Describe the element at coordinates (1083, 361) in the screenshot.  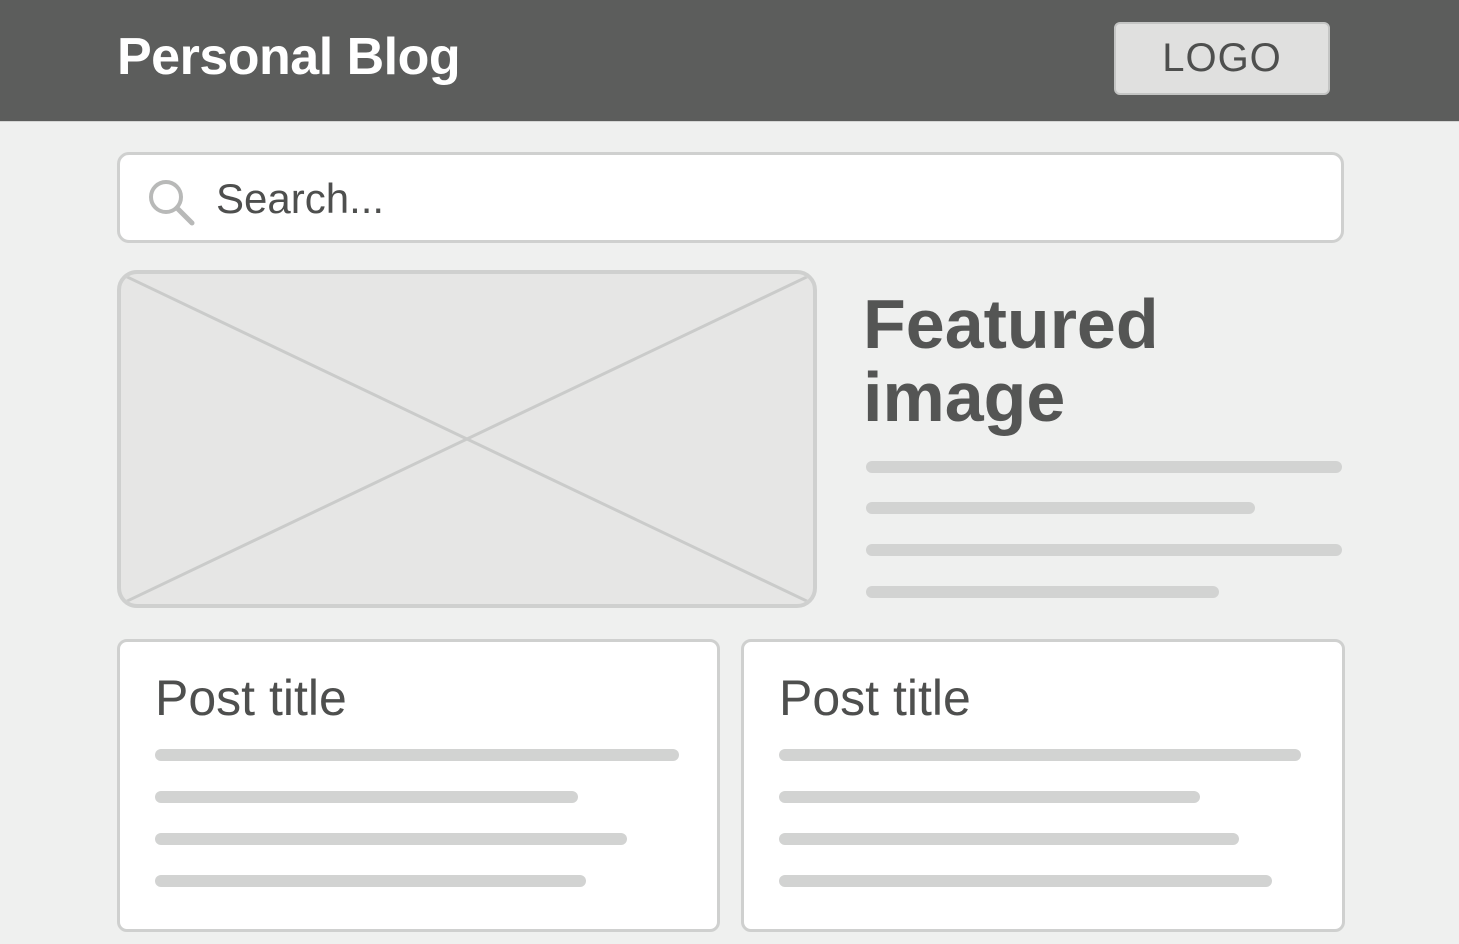
I see `featured-heading: Featured image` at that location.